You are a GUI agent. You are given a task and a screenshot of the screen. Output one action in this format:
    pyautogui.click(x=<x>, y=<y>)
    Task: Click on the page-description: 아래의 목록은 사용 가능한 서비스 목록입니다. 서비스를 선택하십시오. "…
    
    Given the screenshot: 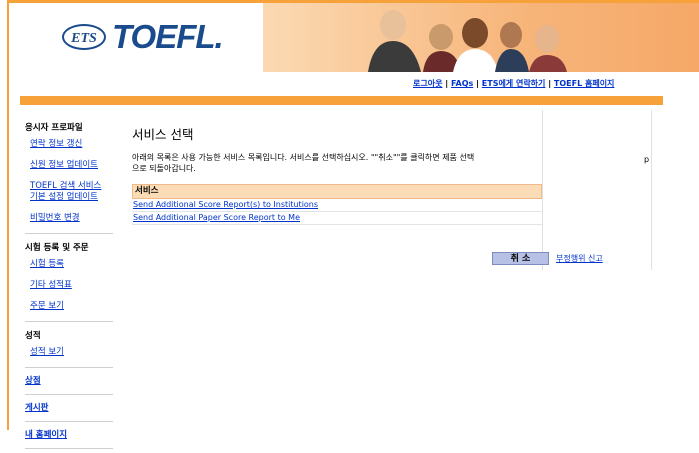 What is the action you would take?
    pyautogui.click(x=337, y=163)
    